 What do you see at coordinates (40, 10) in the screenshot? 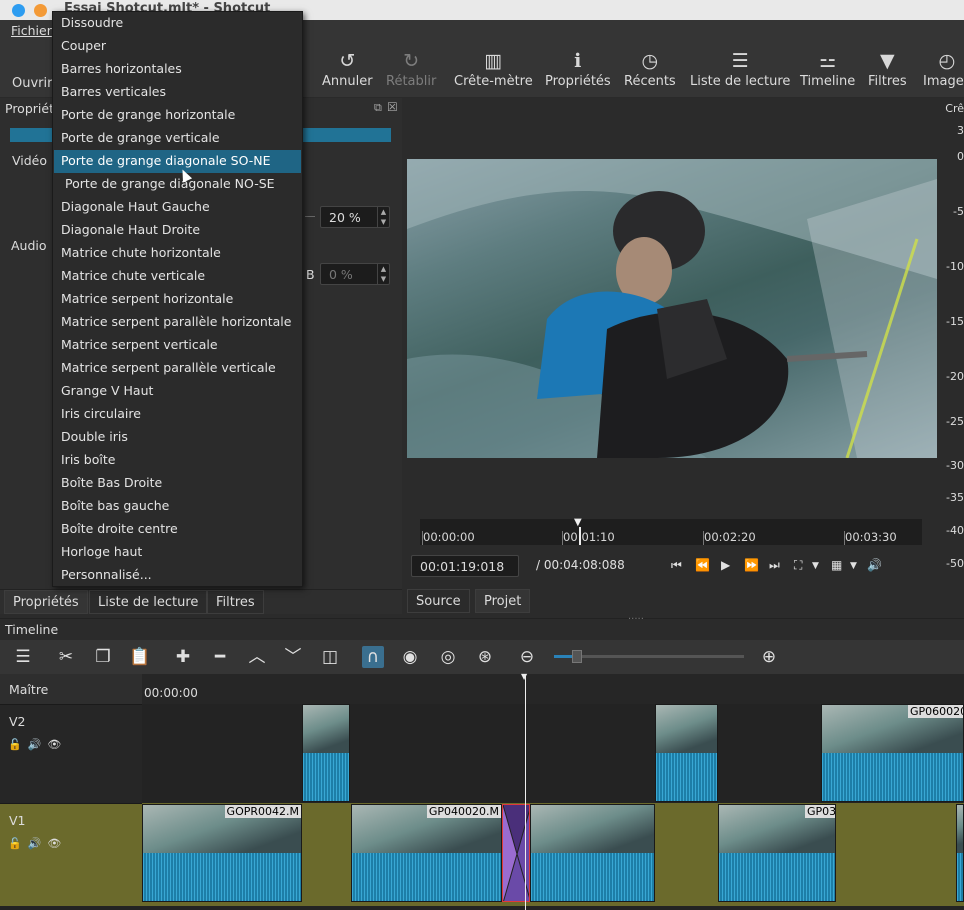
I see `minimize-window-button` at bounding box center [40, 10].